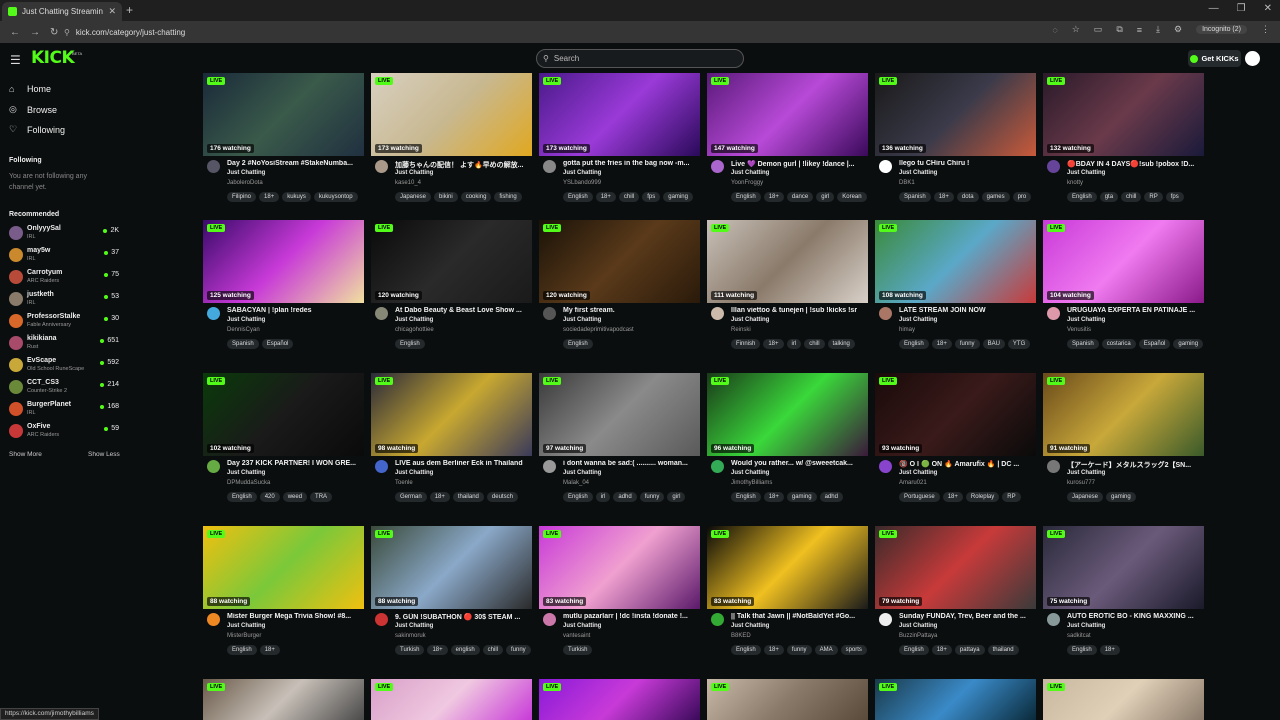 The height and width of the screenshot is (720, 1280). I want to click on tag-chip: thailand, so click(468, 497).